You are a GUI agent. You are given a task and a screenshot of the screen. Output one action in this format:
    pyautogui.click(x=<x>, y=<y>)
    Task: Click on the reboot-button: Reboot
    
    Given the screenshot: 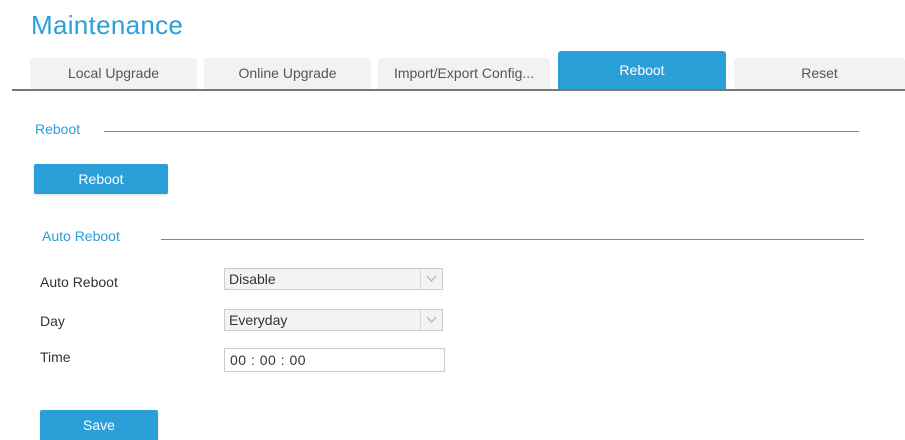 What is the action you would take?
    pyautogui.click(x=101, y=179)
    